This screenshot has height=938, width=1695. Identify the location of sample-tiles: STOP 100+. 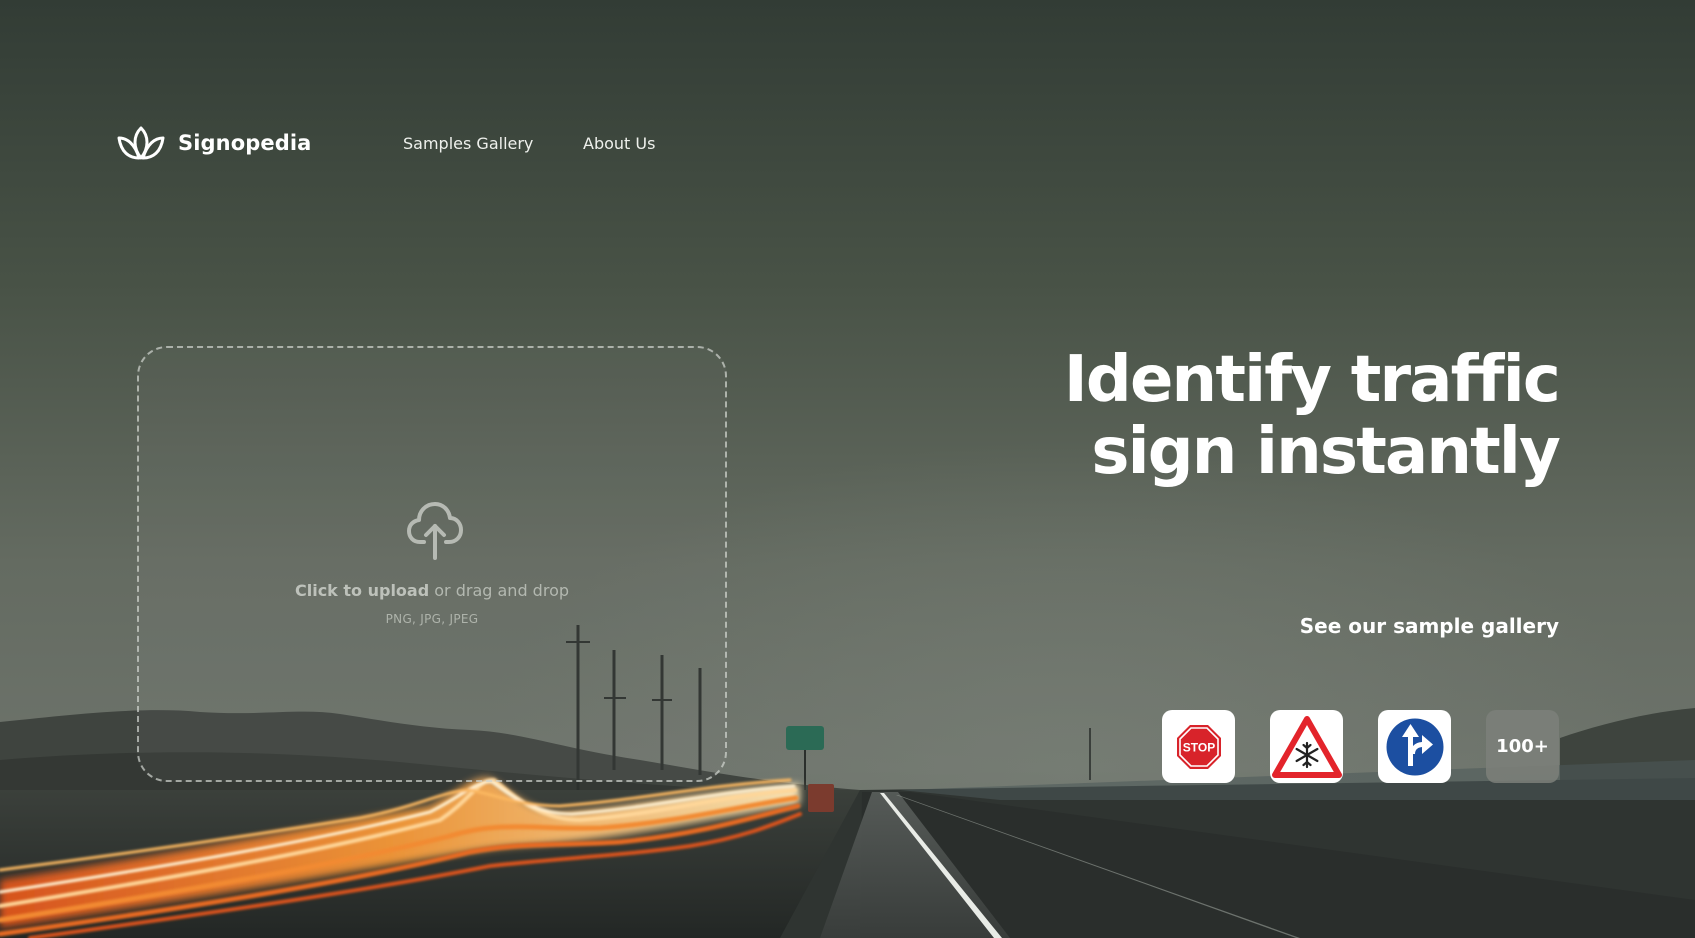
(1360, 746).